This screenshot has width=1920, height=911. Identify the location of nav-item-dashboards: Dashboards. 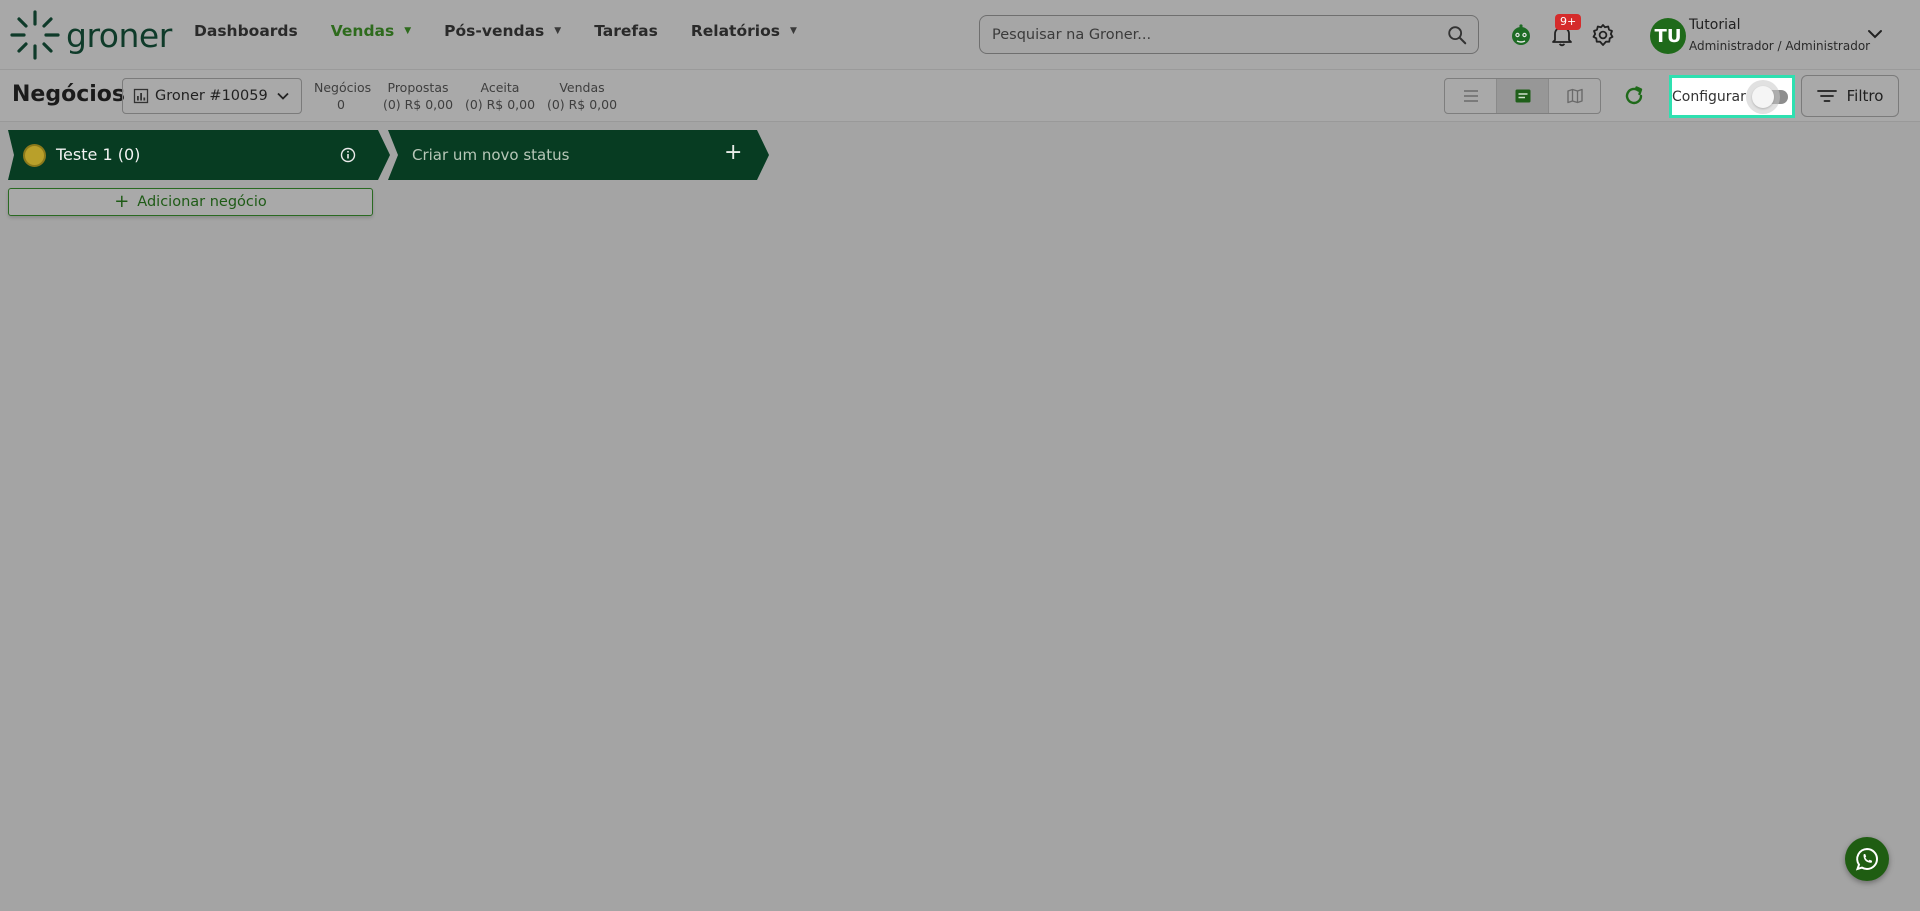
(246, 31).